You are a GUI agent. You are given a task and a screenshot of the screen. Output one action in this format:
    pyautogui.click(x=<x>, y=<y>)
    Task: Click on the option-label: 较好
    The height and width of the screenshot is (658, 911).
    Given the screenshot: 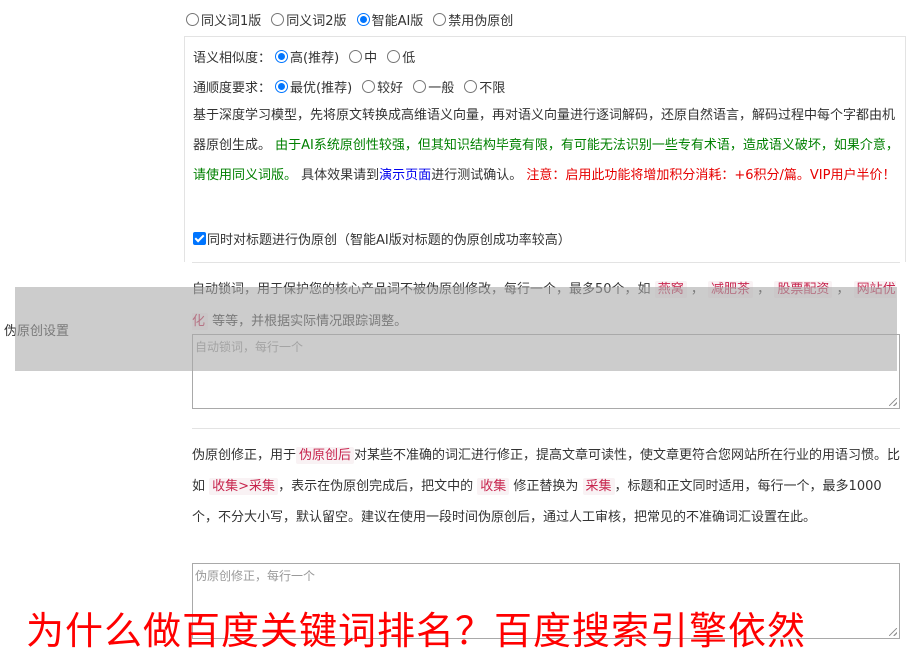 What is the action you would take?
    pyautogui.click(x=390, y=88)
    